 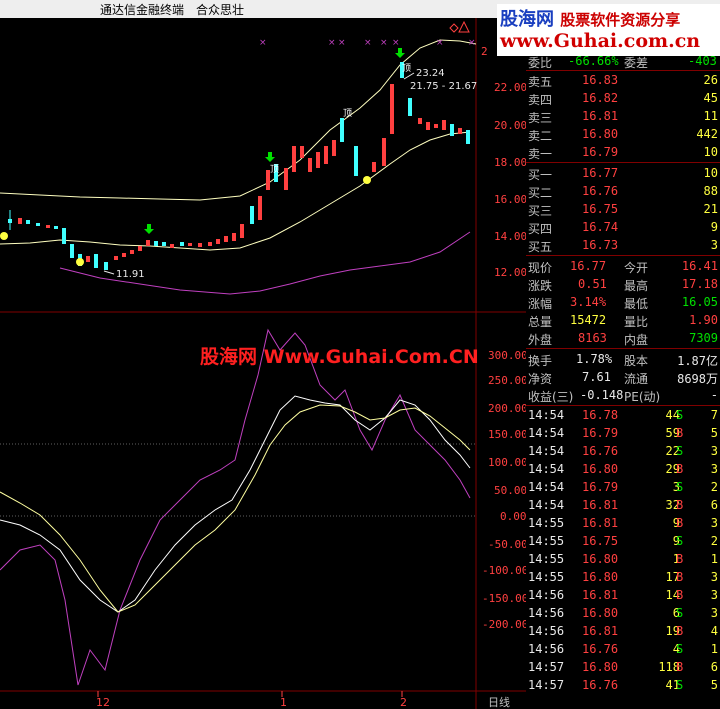 I want to click on quote-row: 涨跌 0.51 最高 17.18, so click(x=623, y=285).